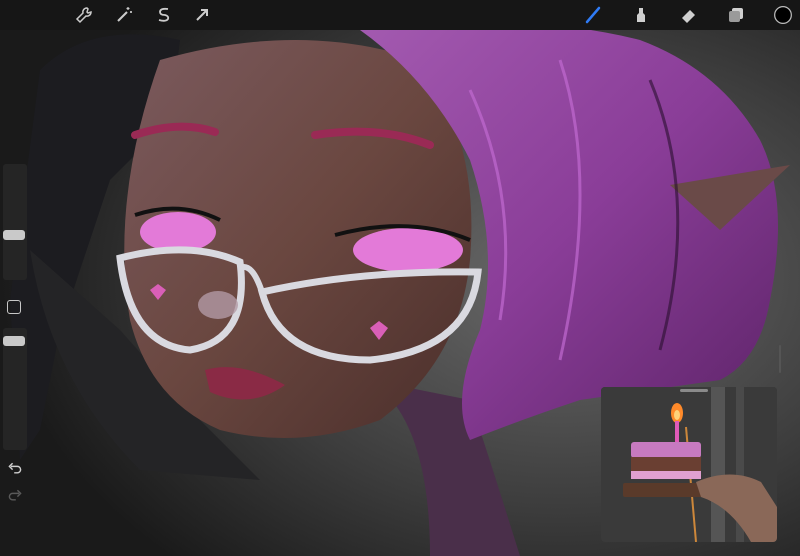 This screenshot has height=556, width=800. I want to click on brush-size-thumb, so click(14, 235).